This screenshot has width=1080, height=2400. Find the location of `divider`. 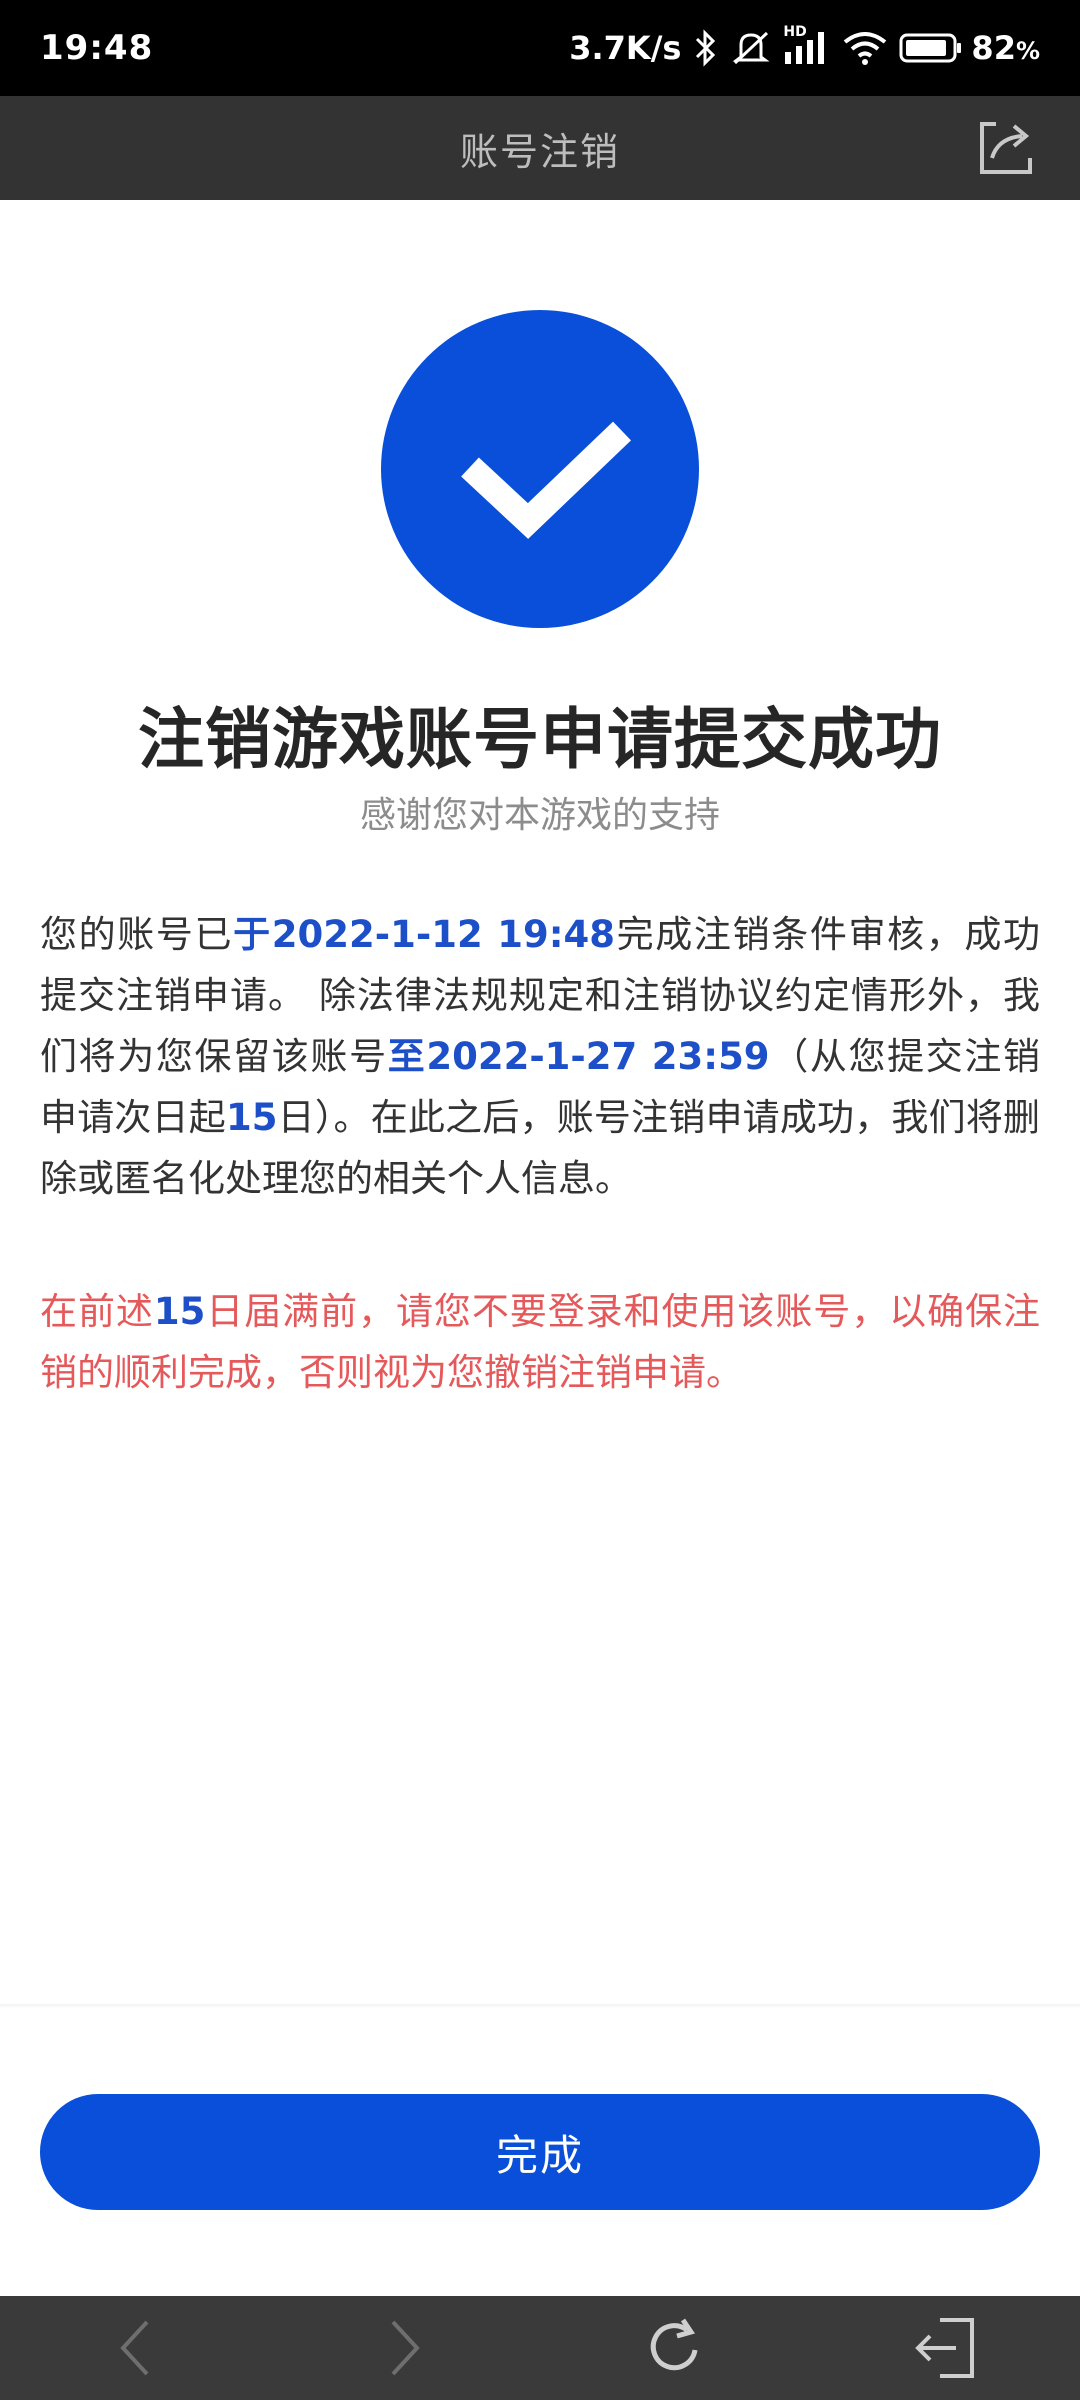

divider is located at coordinates (540, 2006).